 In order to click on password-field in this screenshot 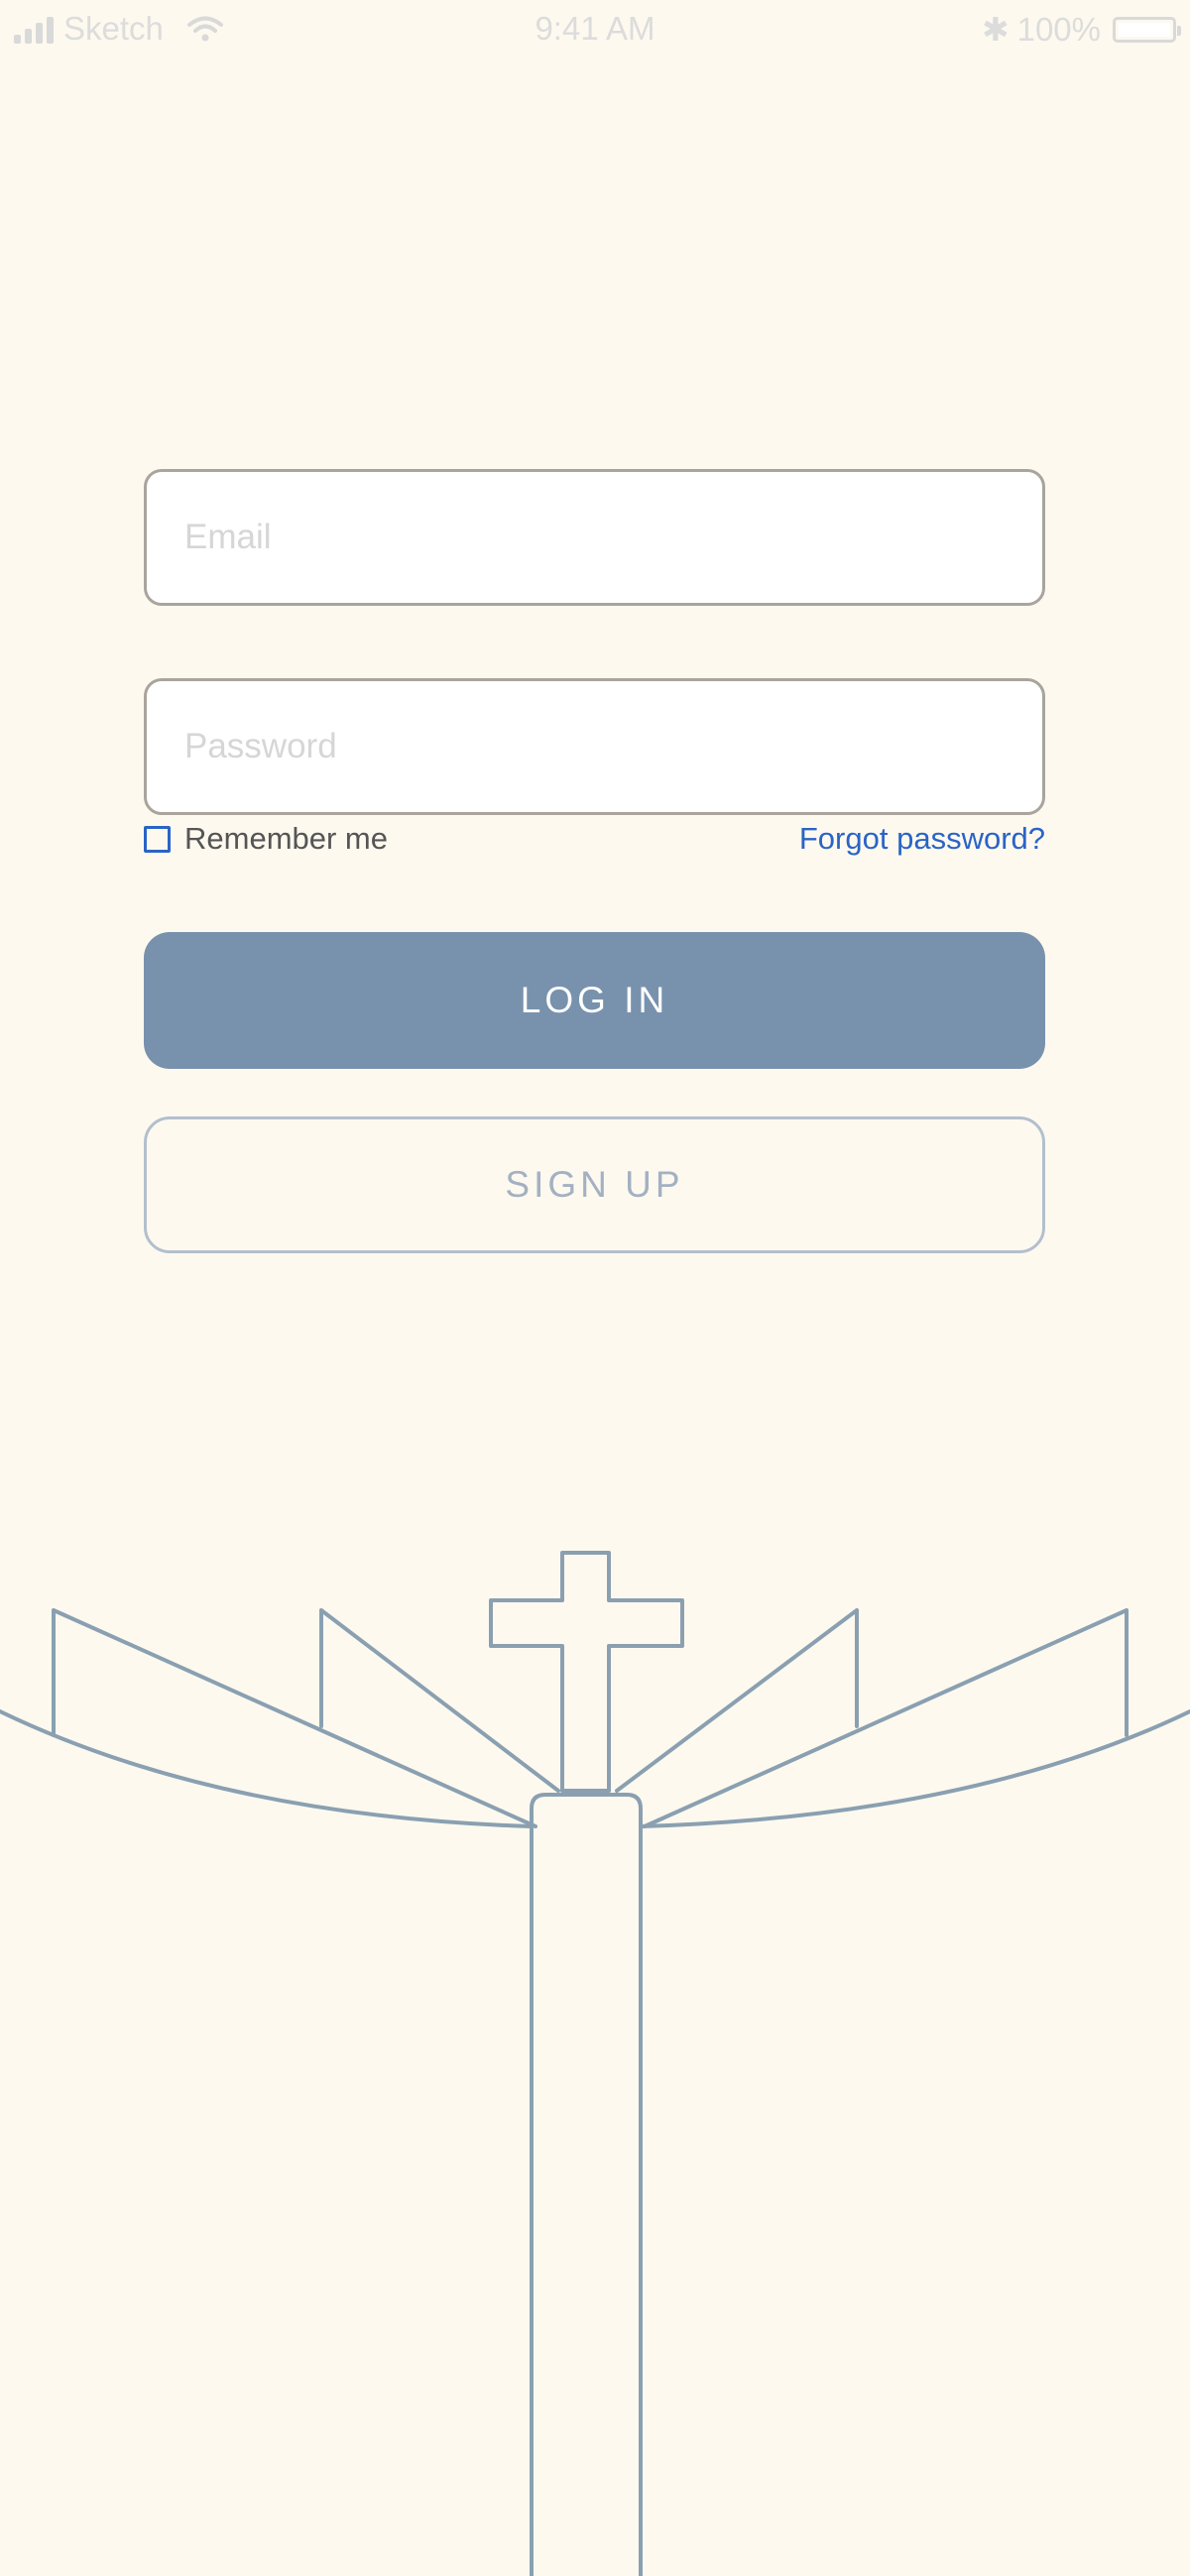, I will do `click(594, 746)`.